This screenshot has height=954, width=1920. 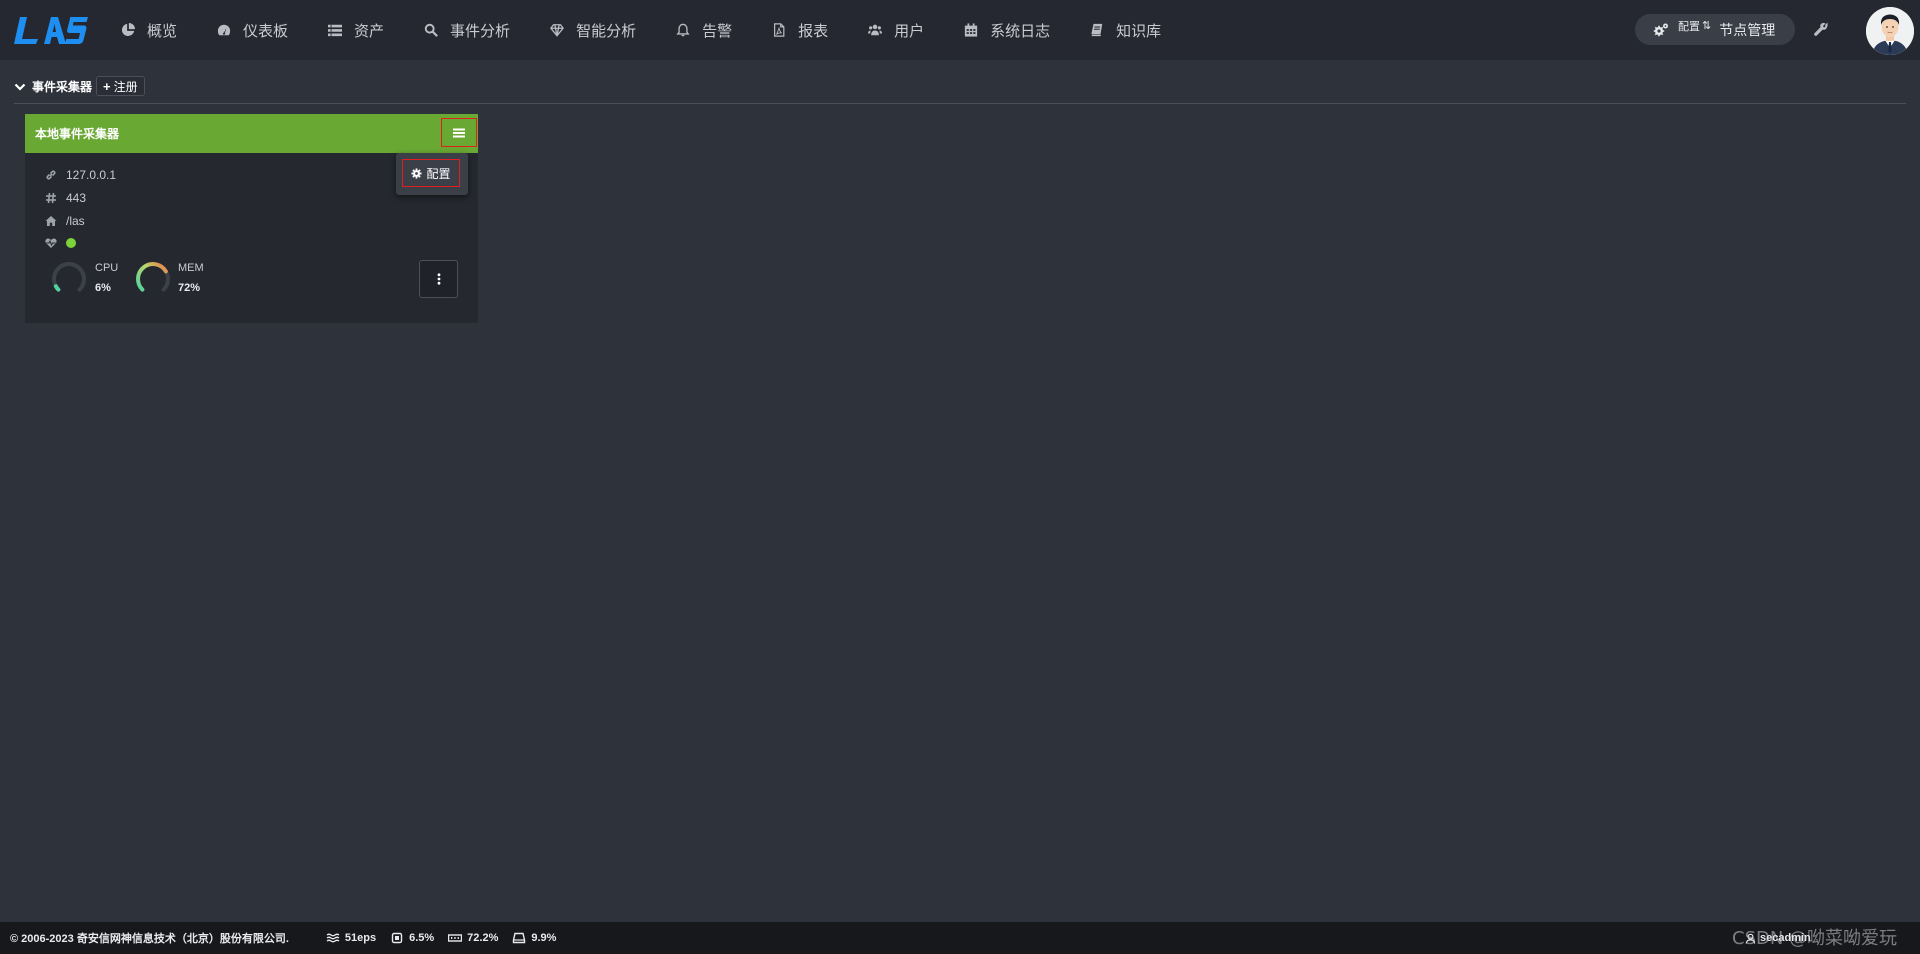 I want to click on main-nav: 概览 仪表板 资产 事件分析 智能分析 告警 报表 用户 系统日志 知识库, so click(x=640, y=30).